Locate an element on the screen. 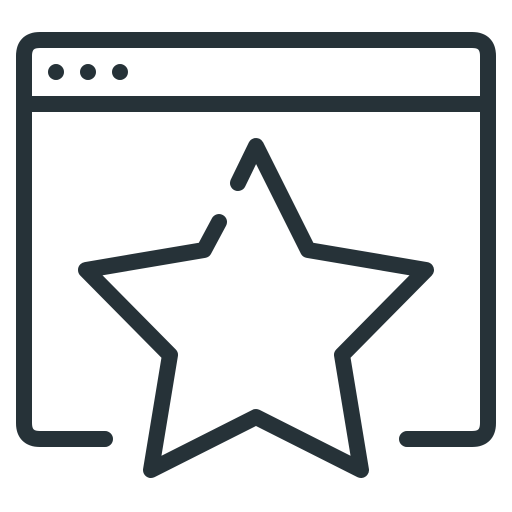  window-controls is located at coordinates (88, 72).